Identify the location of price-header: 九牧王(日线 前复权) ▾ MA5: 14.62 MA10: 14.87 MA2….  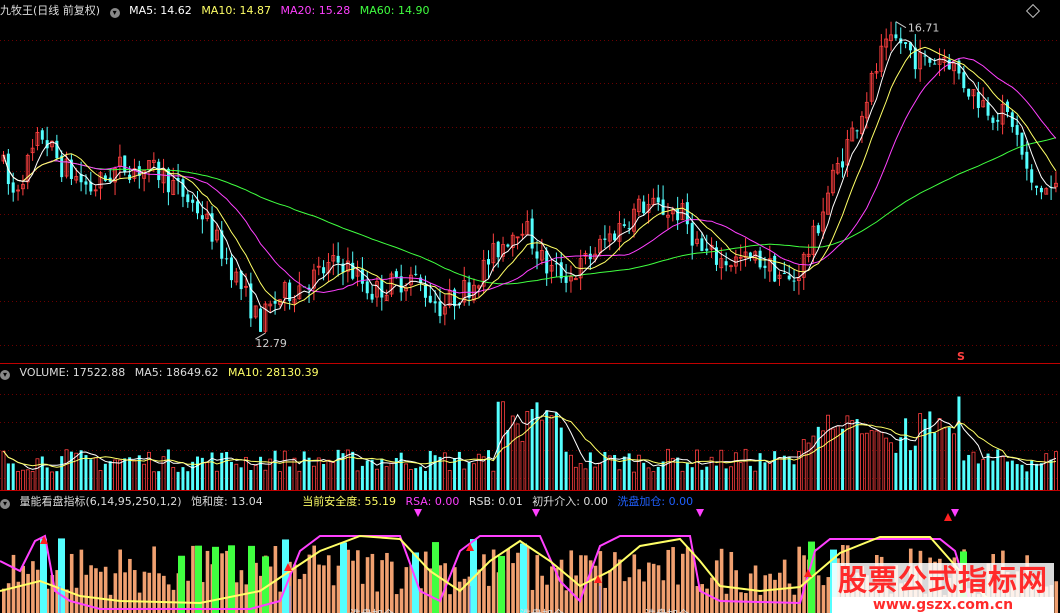
(217, 10).